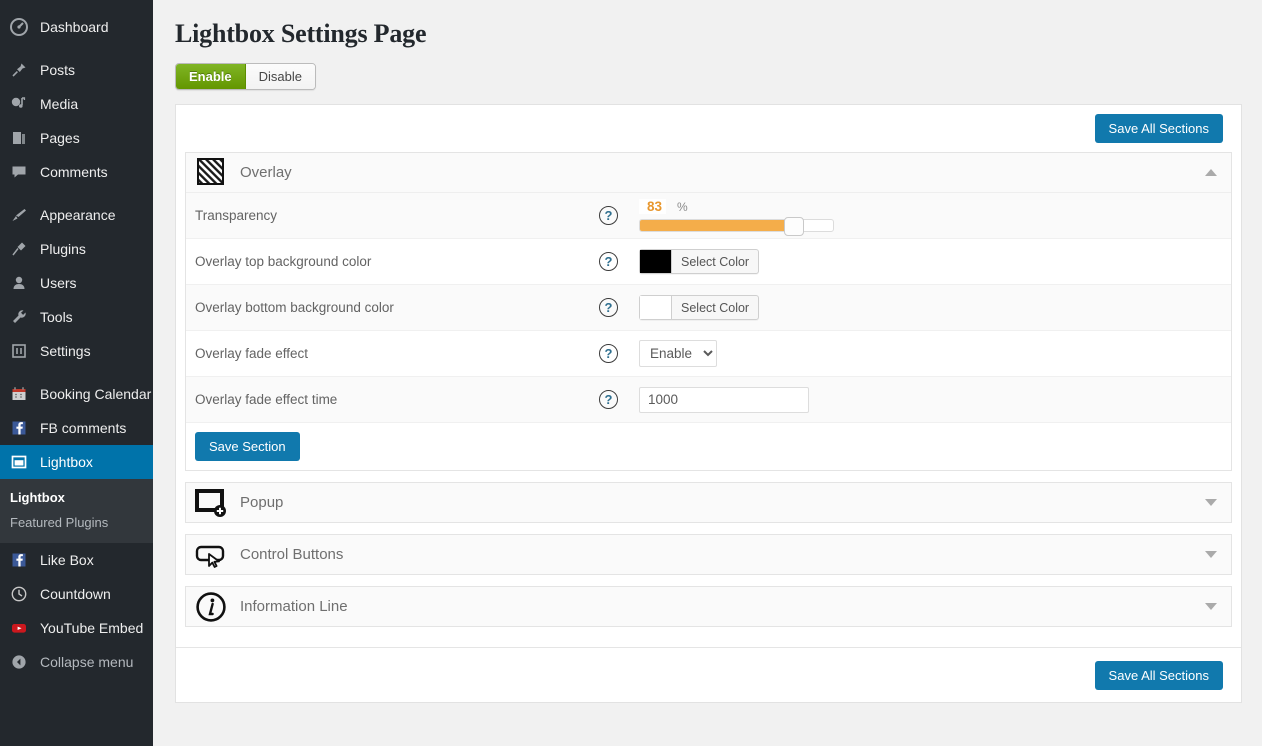  I want to click on sidebar-item-label: Dashboard, so click(74, 27).